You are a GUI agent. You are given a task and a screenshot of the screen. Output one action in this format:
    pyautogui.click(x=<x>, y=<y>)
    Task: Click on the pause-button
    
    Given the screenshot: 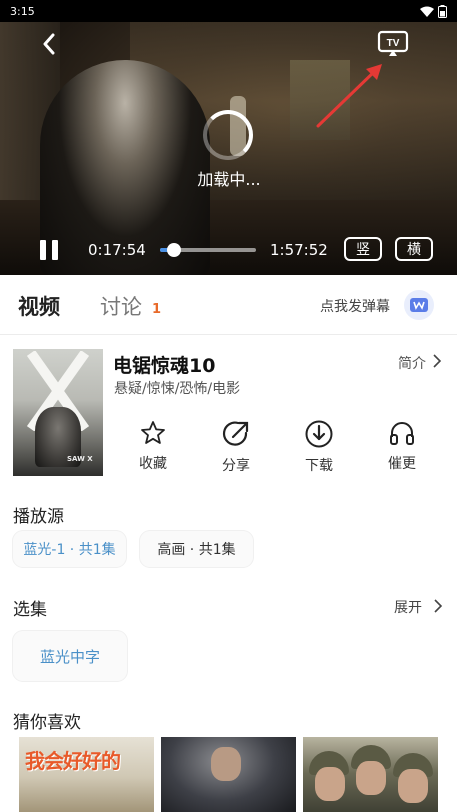 What is the action you would take?
    pyautogui.click(x=49, y=251)
    